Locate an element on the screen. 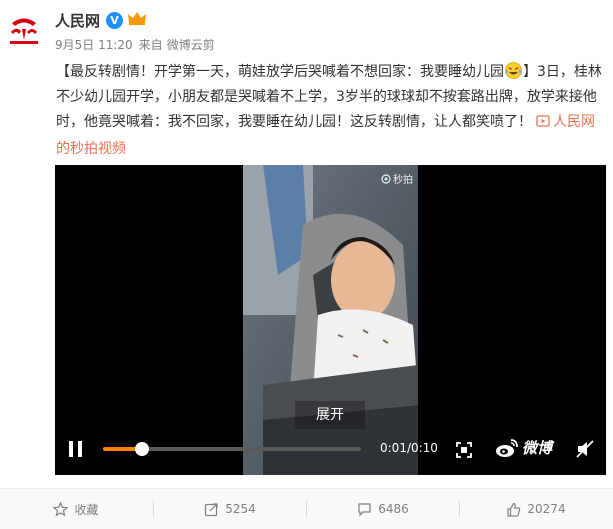 The image size is (613, 529). video-watermark: 秒拍 is located at coordinates (397, 178).